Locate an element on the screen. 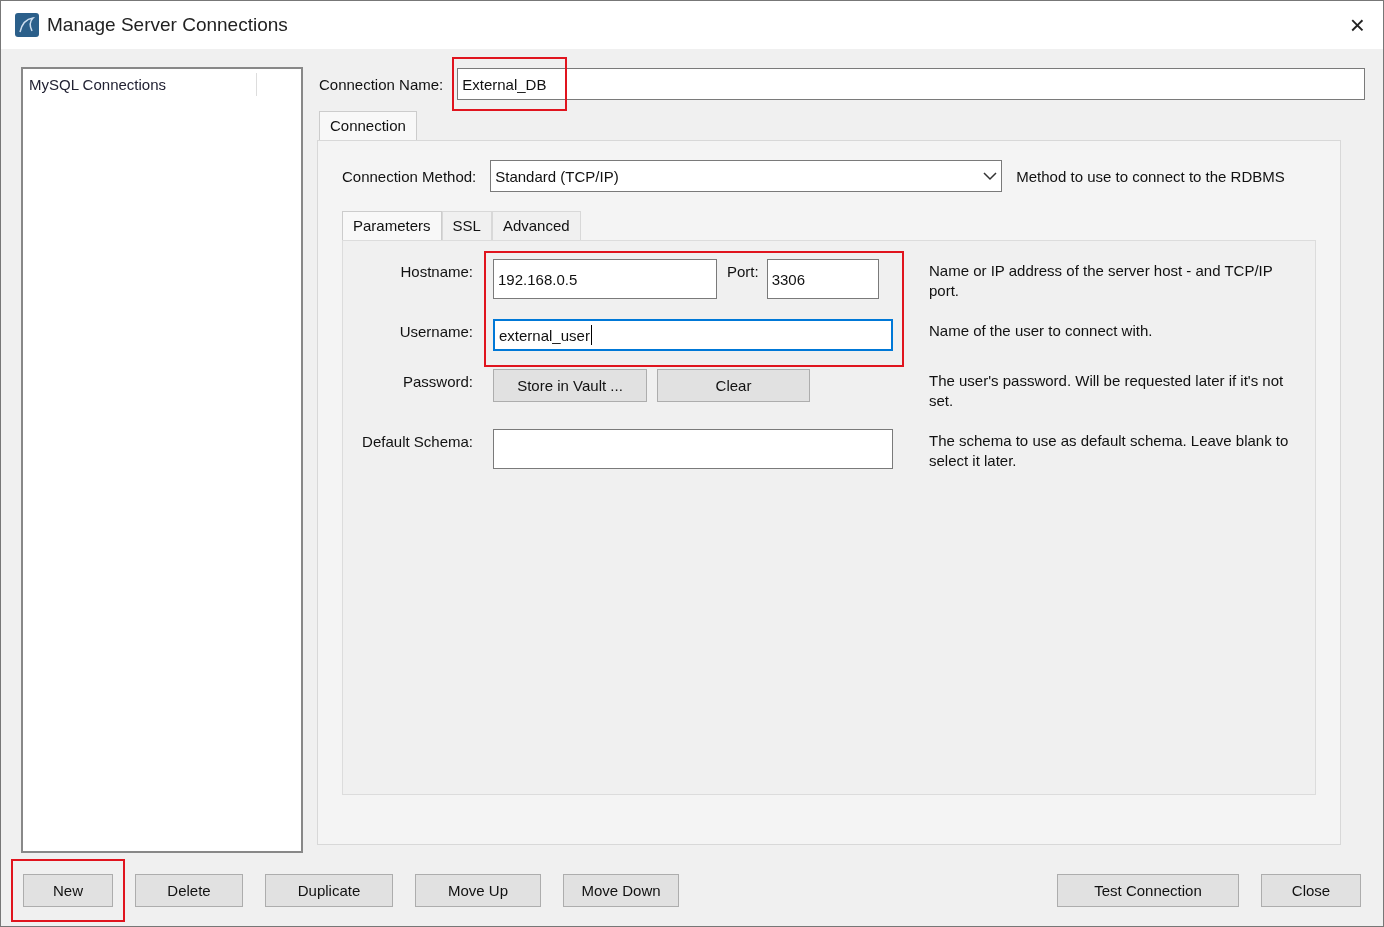 This screenshot has height=927, width=1384. hostname-field: 192.168.0.5 is located at coordinates (605, 279).